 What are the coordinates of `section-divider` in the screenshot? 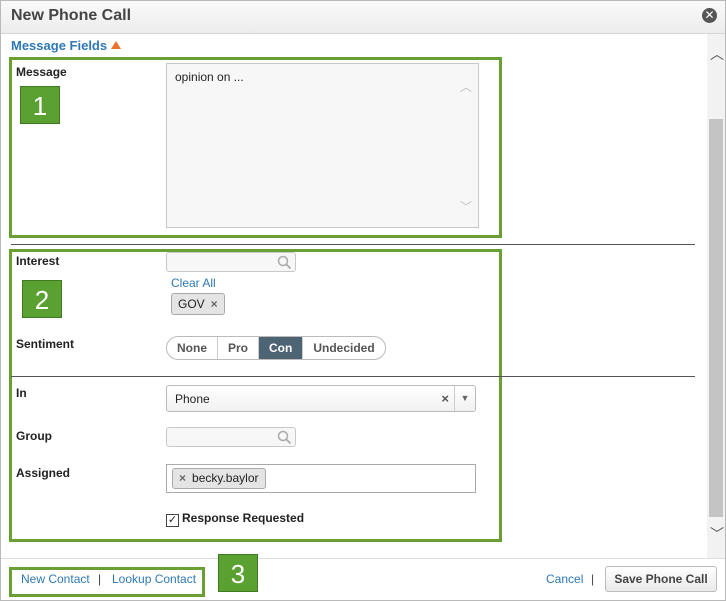 It's located at (353, 244).